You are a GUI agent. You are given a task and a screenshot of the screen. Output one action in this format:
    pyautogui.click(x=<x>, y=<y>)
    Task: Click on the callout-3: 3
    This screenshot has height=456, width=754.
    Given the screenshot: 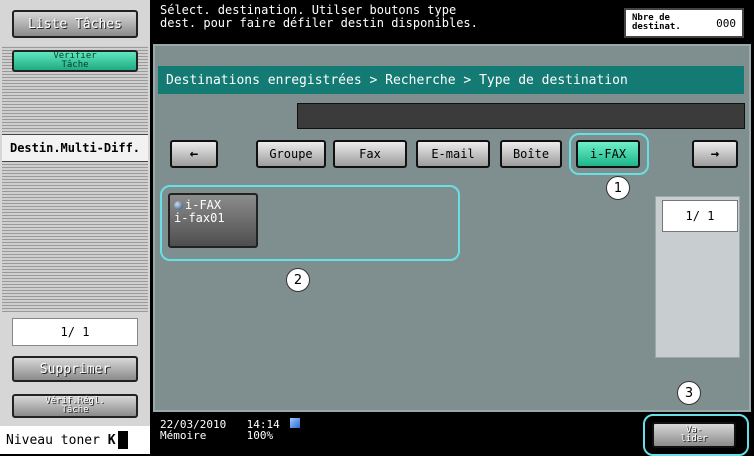 What is the action you would take?
    pyautogui.click(x=689, y=393)
    